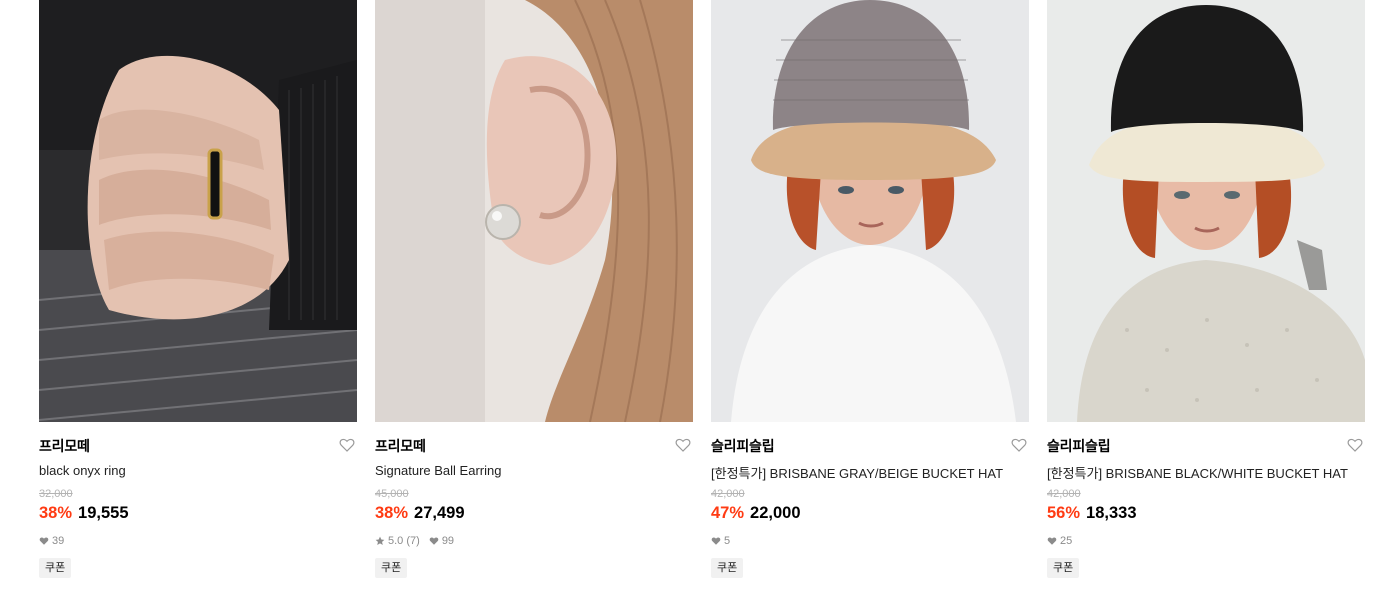 Image resolution: width=1374 pixels, height=592 pixels. Describe the element at coordinates (392, 494) in the screenshot. I see `original-price: 45,000` at that location.